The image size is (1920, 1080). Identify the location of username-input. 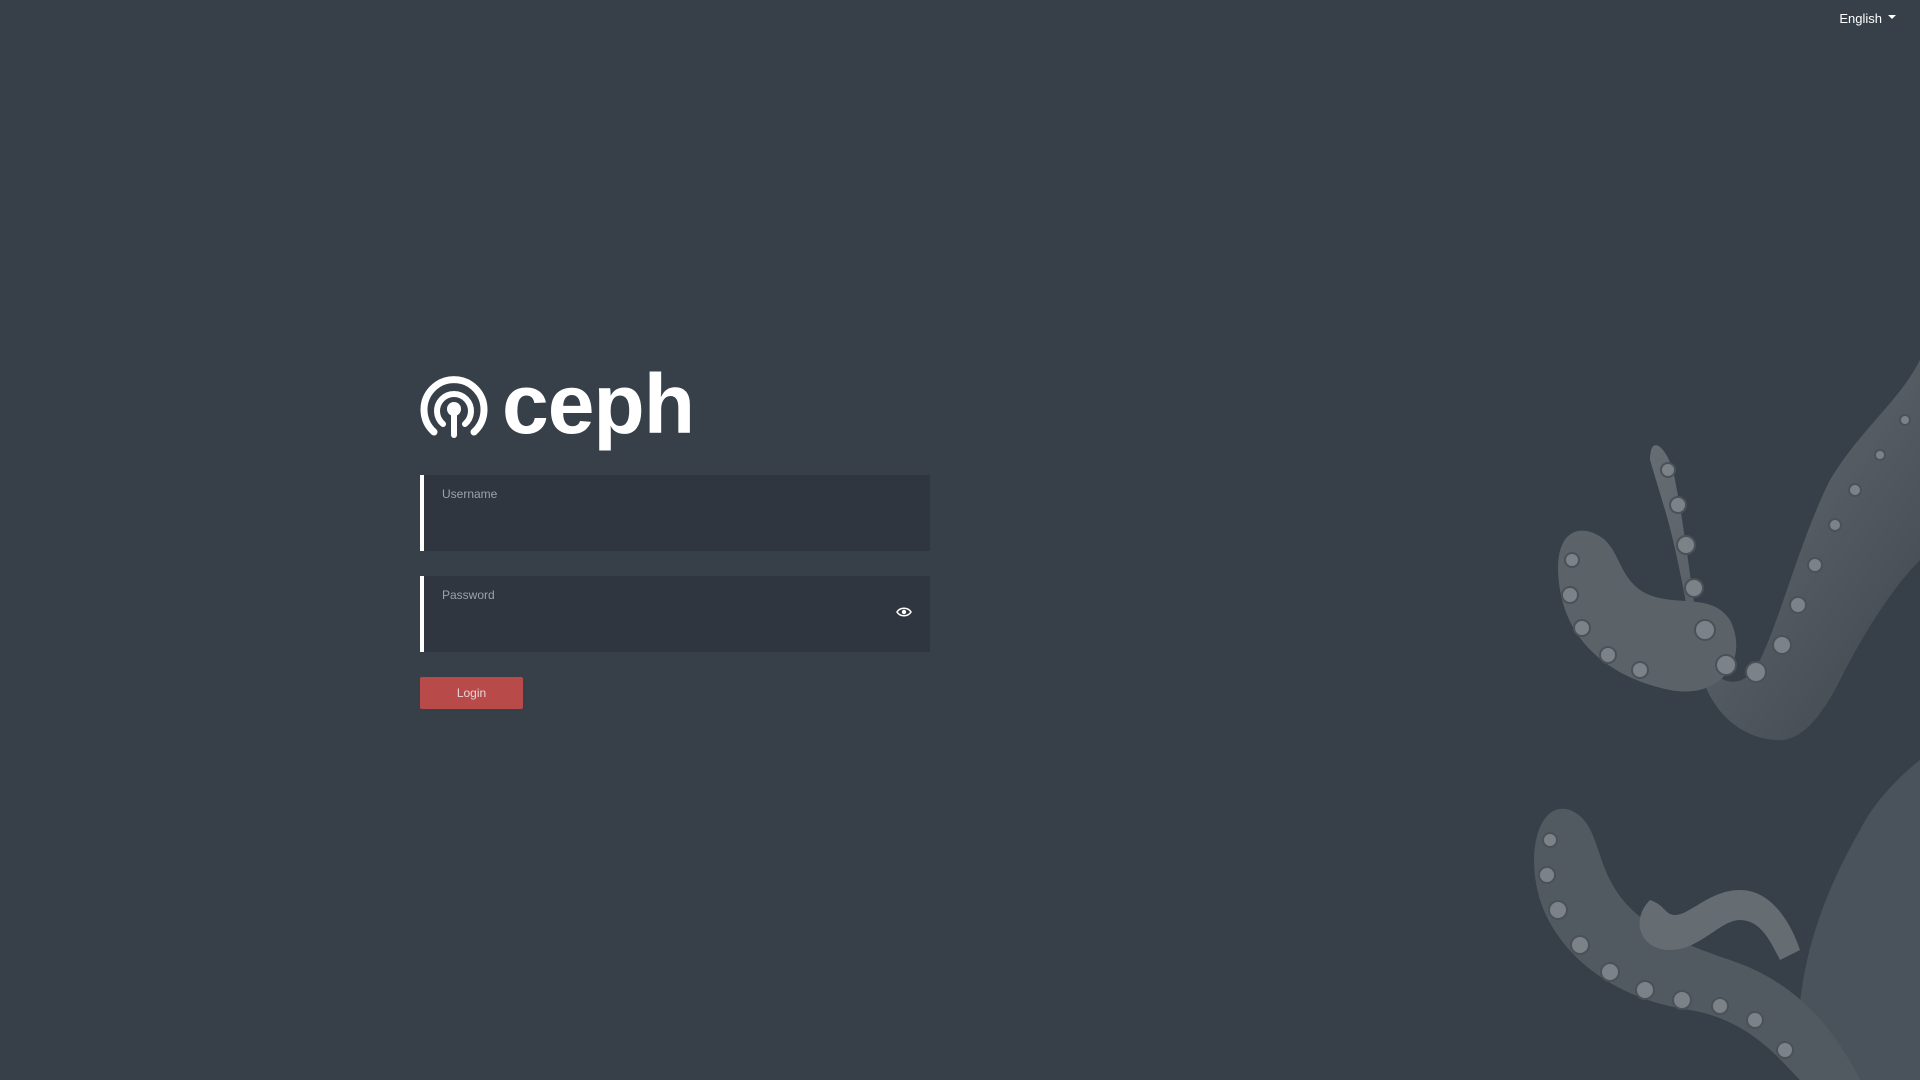
(662, 524).